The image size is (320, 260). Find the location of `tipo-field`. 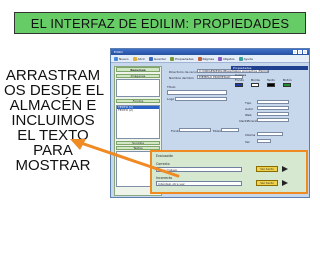

tipo-field is located at coordinates (273, 102).